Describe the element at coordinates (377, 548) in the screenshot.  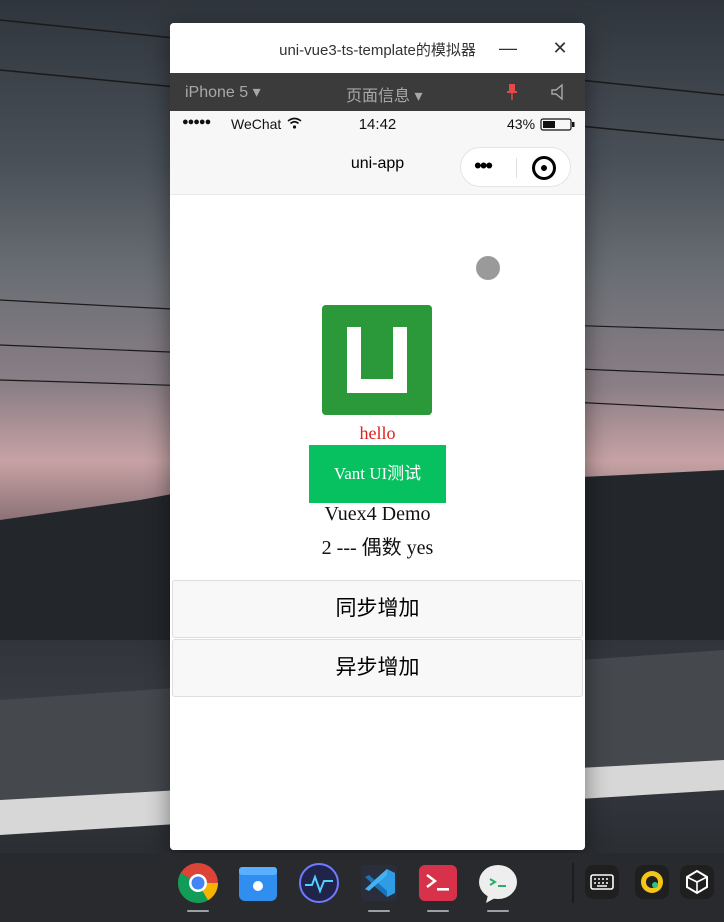
I see `counter-text: 2 --- 偶数 yes` at that location.